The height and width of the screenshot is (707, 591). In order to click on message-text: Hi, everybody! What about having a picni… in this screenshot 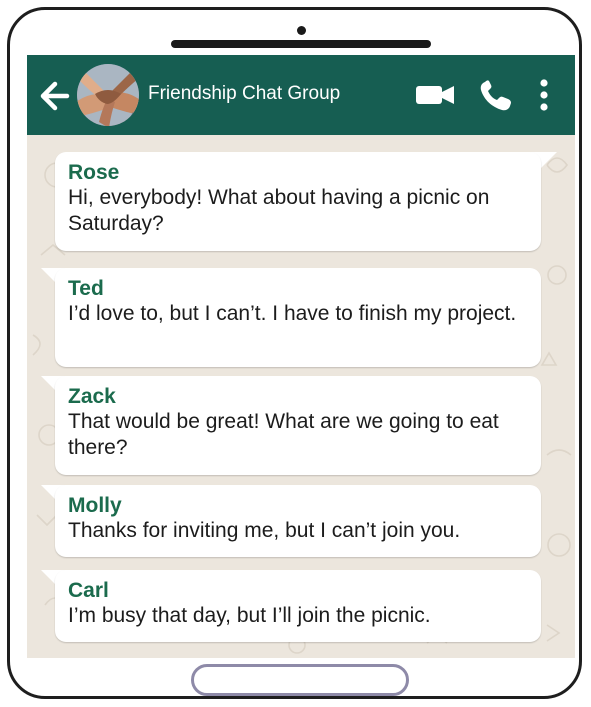, I will do `click(279, 210)`.